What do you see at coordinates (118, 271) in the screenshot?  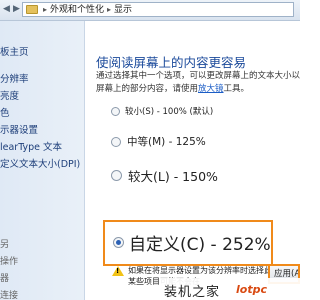 I see `warning-exclamation-icon: !` at bounding box center [118, 271].